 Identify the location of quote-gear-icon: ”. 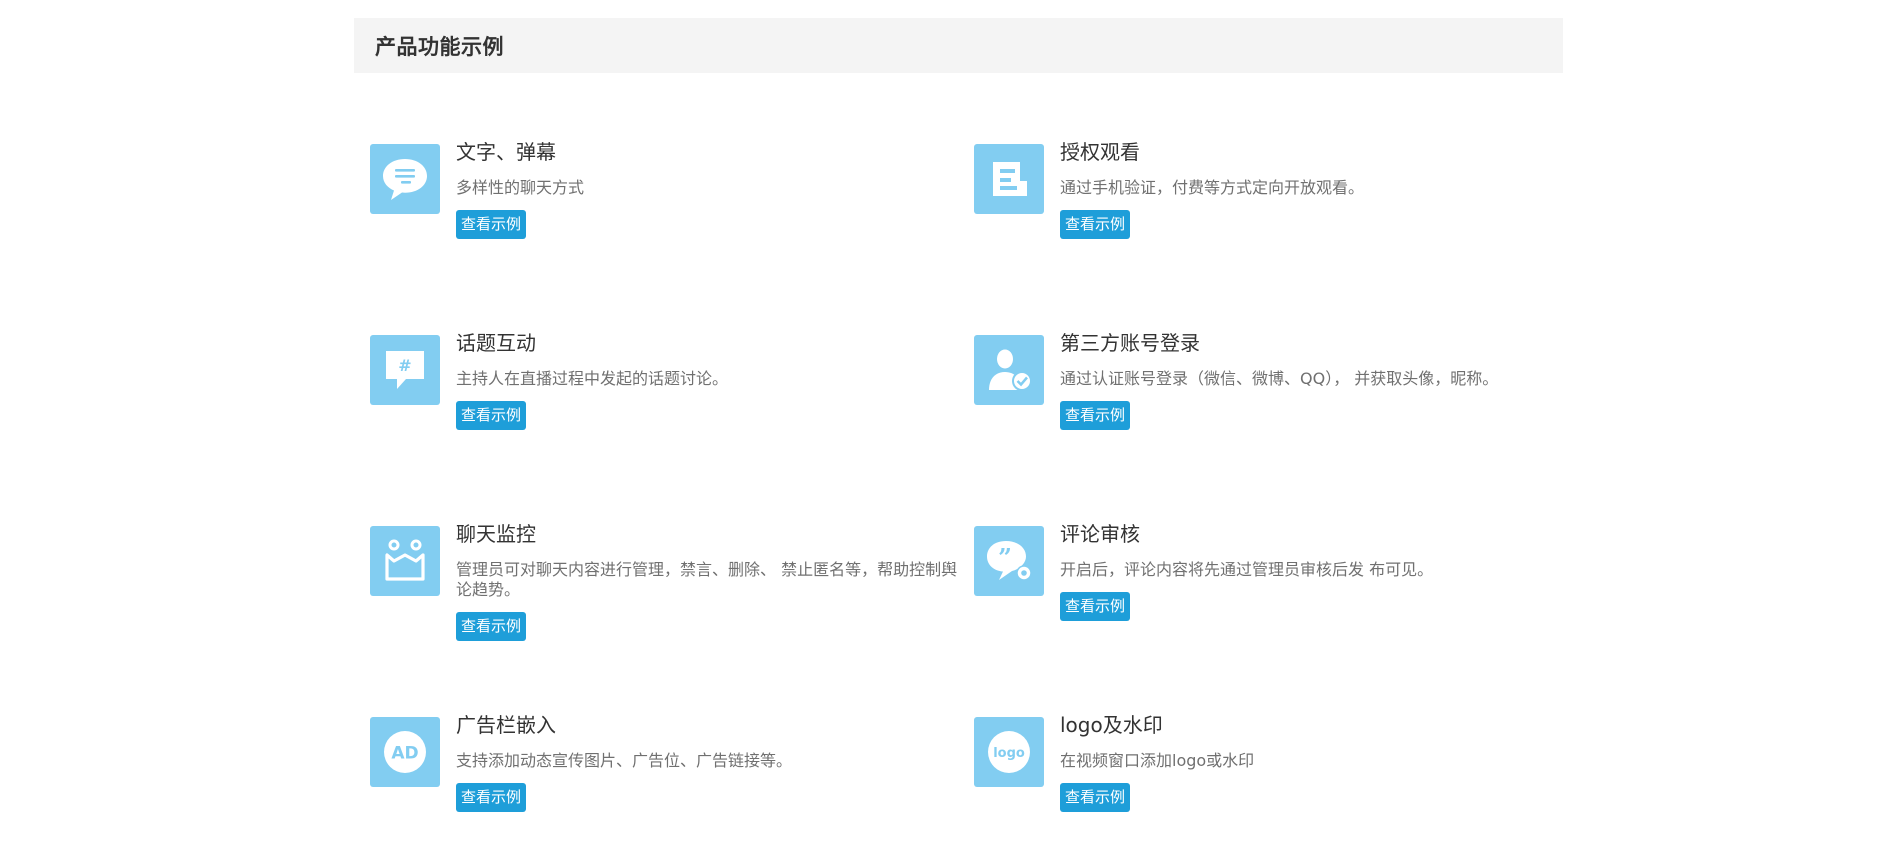
(1009, 561).